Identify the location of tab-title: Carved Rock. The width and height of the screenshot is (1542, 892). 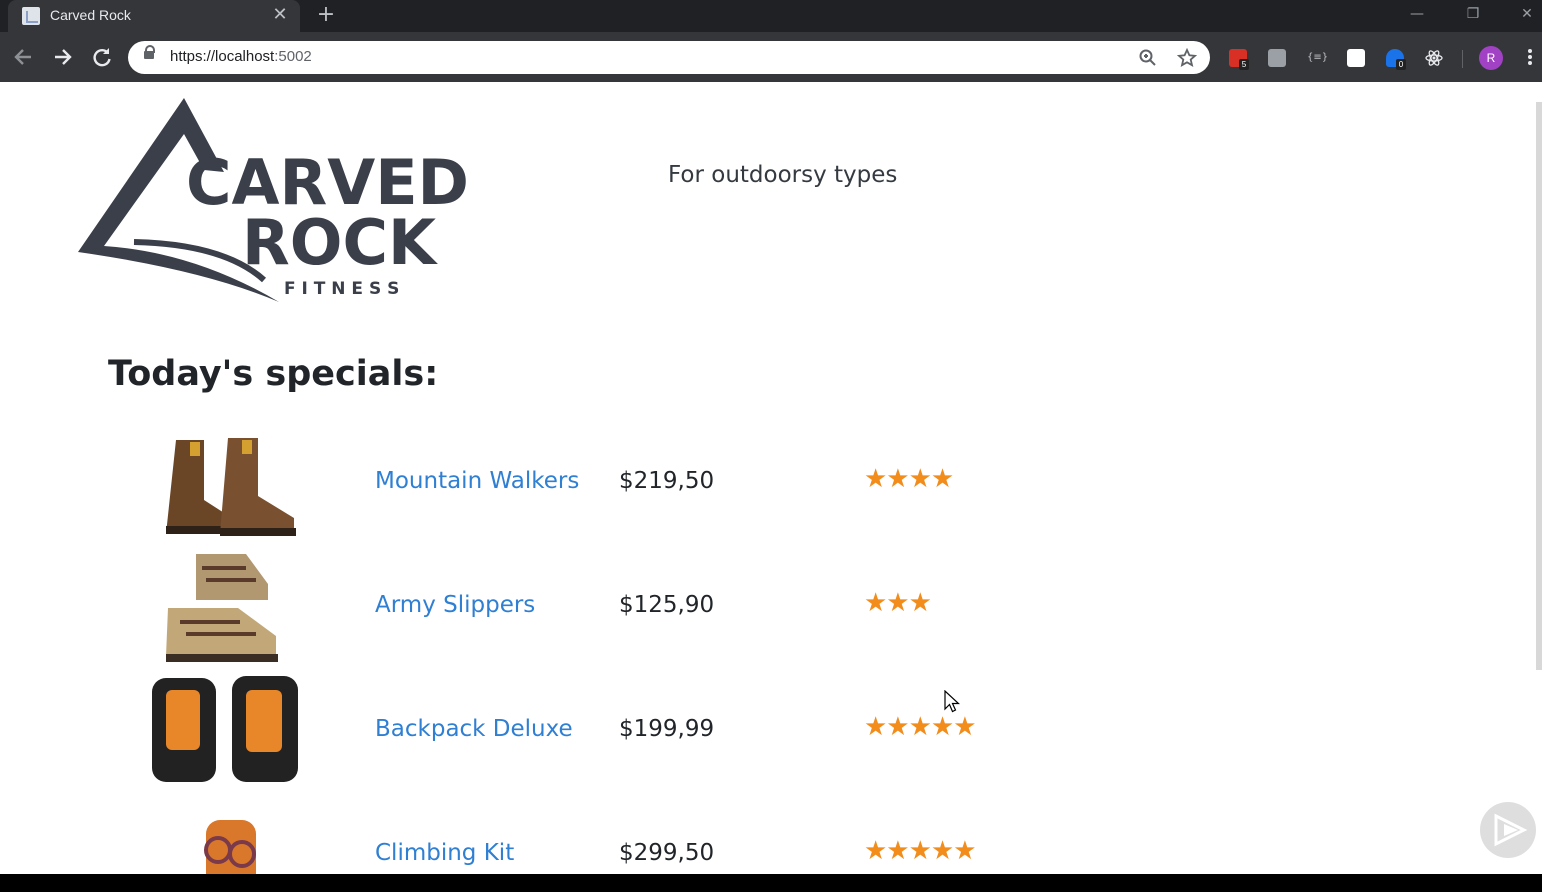
(90, 15).